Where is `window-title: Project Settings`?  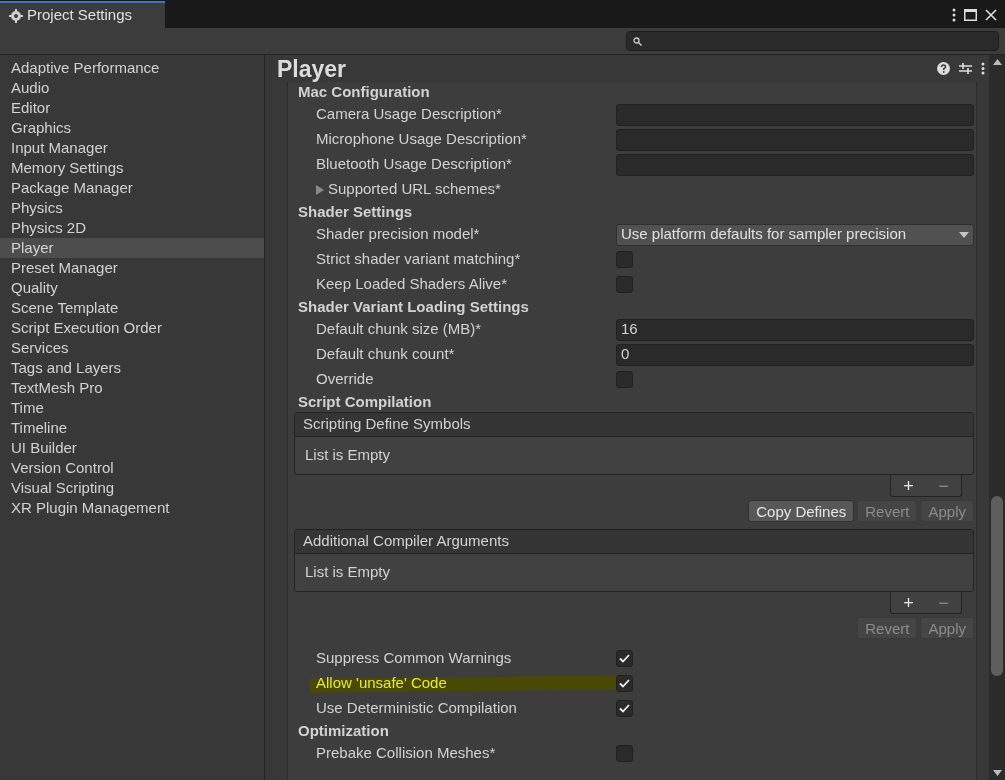 window-title: Project Settings is located at coordinates (80, 15).